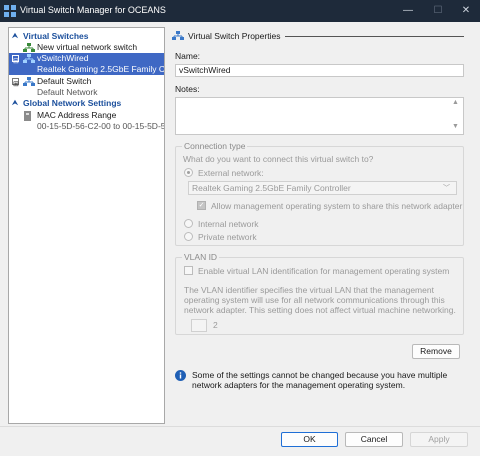 The height and width of the screenshot is (456, 480). I want to click on external-network-label: External network:, so click(231, 173).